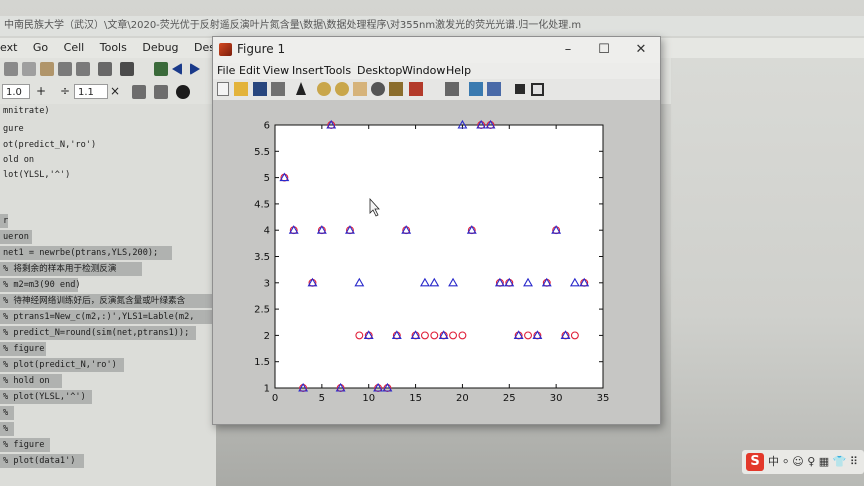  Describe the element at coordinates (223, 89) in the screenshot. I see `new-figure-icon` at that location.